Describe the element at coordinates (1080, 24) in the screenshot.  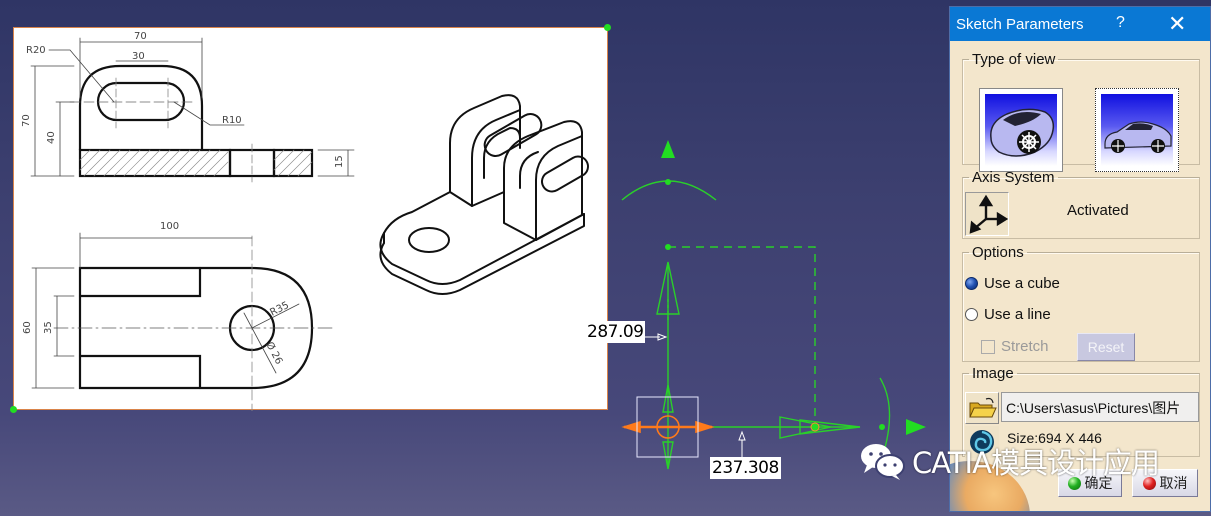
I see `dialog-titlebar: Sketch Parameters ? ✕` at that location.